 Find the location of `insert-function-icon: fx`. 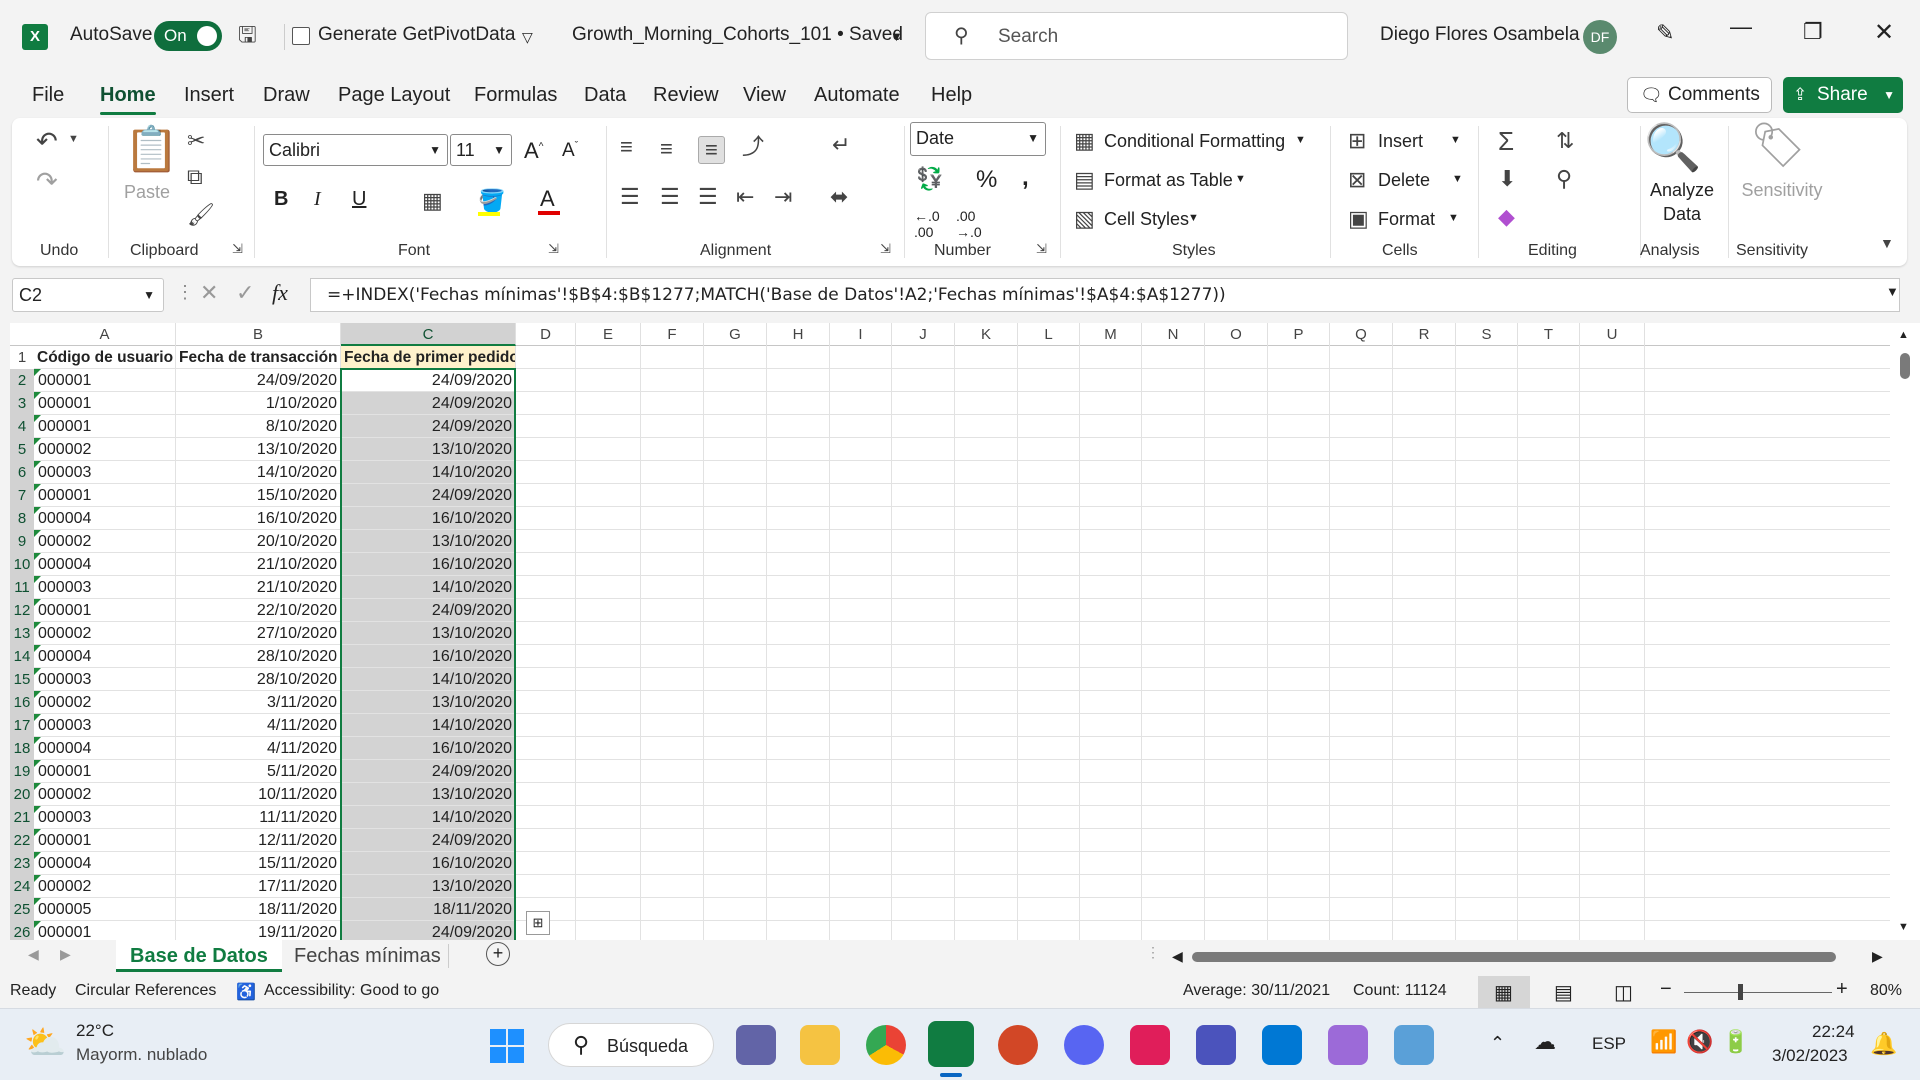

insert-function-icon: fx is located at coordinates (280, 293).